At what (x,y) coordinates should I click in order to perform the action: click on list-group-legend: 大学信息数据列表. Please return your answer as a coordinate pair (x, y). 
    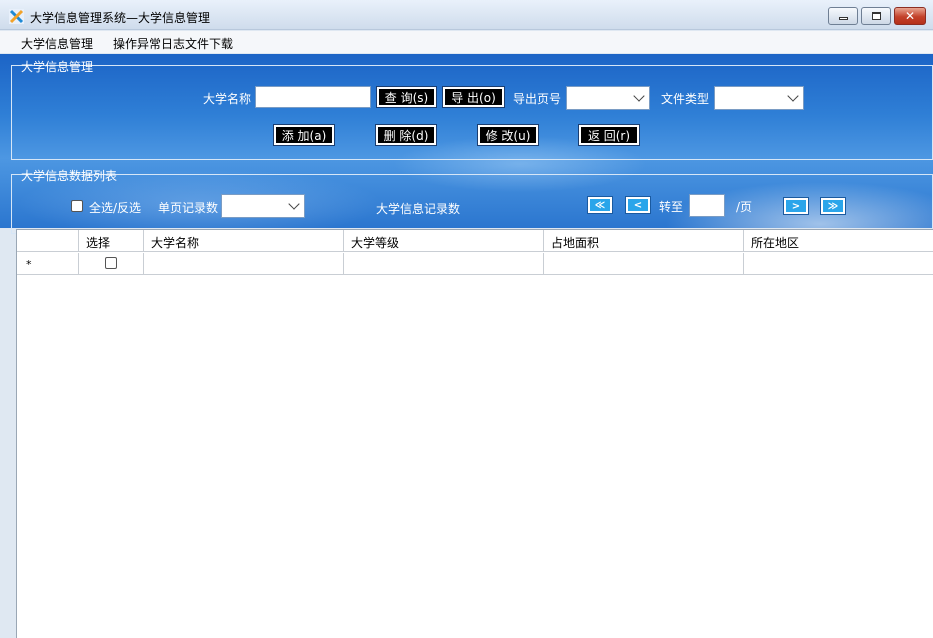
    Looking at the image, I should click on (69, 176).